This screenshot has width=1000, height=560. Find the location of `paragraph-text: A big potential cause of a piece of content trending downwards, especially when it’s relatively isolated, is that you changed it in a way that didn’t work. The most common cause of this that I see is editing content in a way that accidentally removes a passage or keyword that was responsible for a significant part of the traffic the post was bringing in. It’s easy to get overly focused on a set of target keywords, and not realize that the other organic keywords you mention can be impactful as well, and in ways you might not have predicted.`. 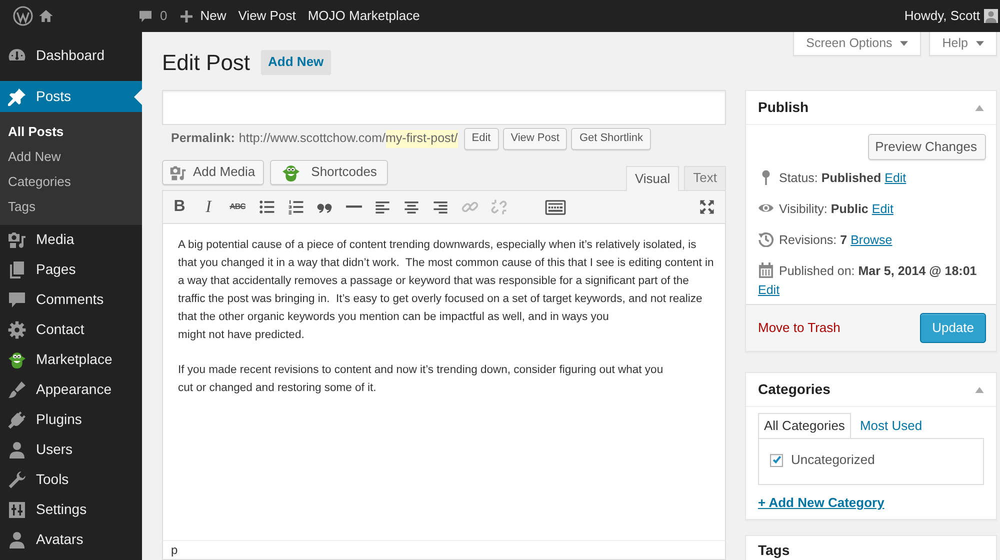

paragraph-text: A big potential cause of a piece of content trending downwards, especially when it’s relatively isolated, is that you changed it in a way that didn’t work. The most common cause of this that I see is editing content in a way that accidentally removes a passage or keyword that was responsible for a significant part of the traffic the post was bringing in. It’s easy to get overly focused on a set of target keywords, and not realize that the other organic keywords you mention can be impactful as well, and in ways you might not have predicted. is located at coordinates (446, 290).